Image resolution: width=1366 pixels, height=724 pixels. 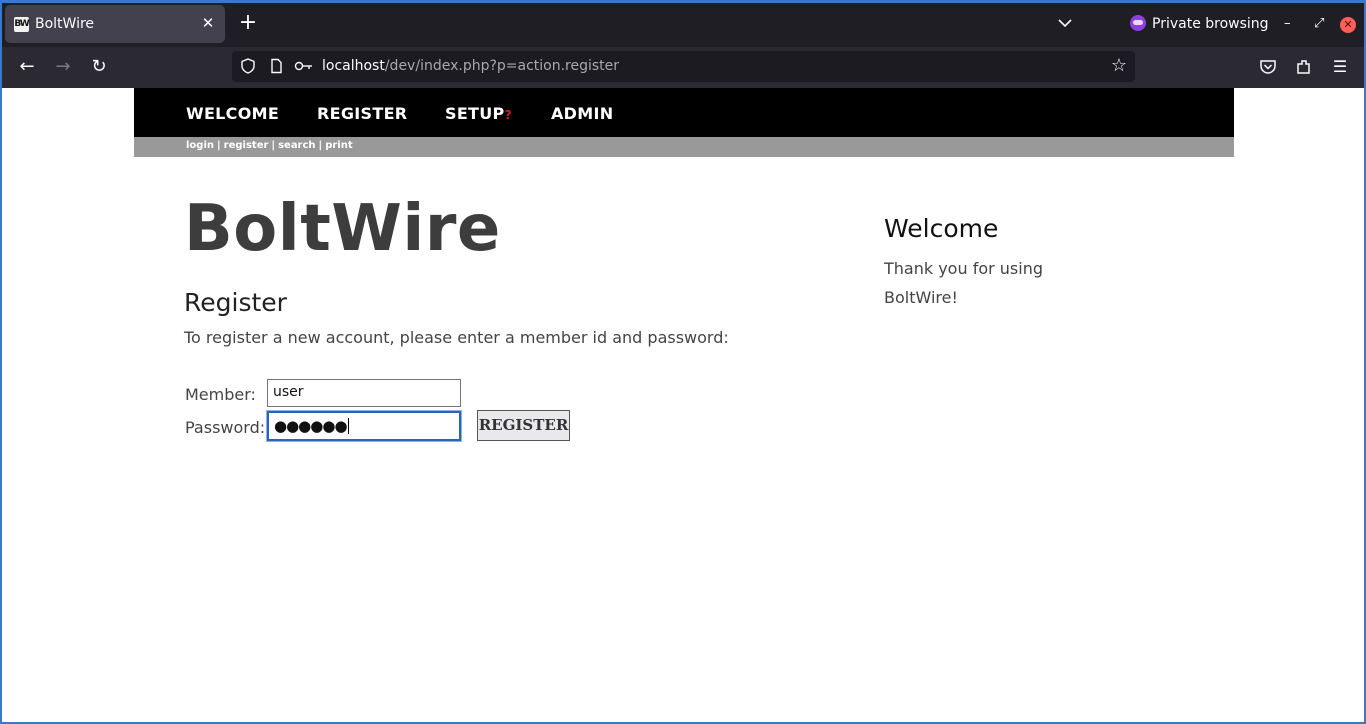 I want to click on forward-arrow-icon: →, so click(x=63, y=67).